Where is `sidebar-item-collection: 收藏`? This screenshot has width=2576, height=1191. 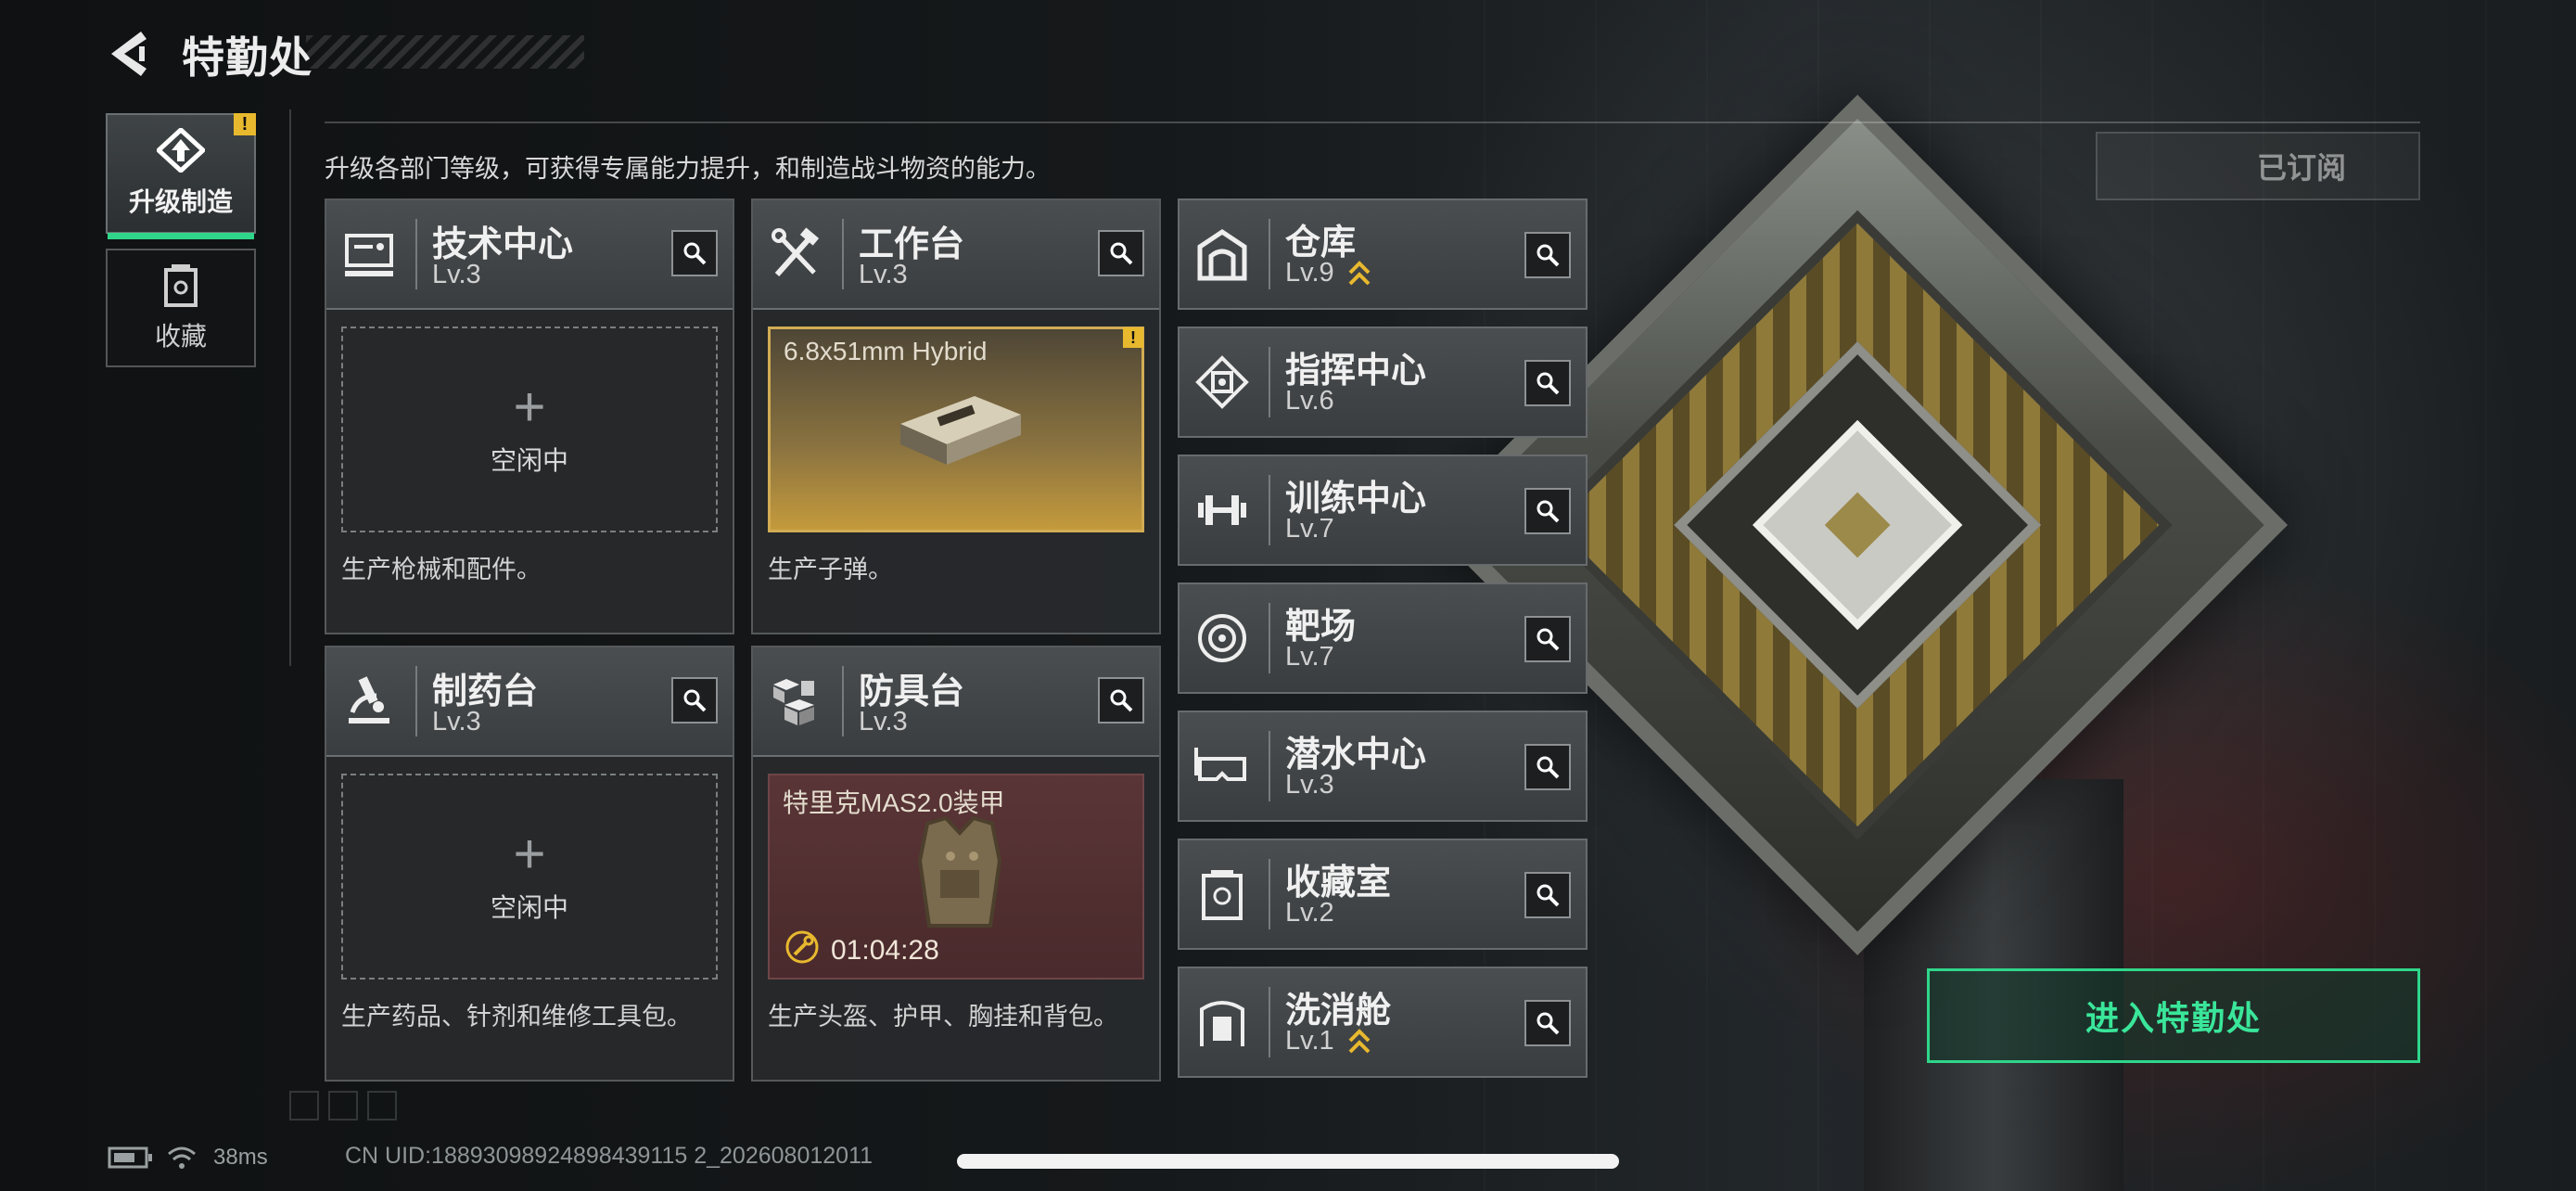
sidebar-item-collection: 收藏 is located at coordinates (181, 308).